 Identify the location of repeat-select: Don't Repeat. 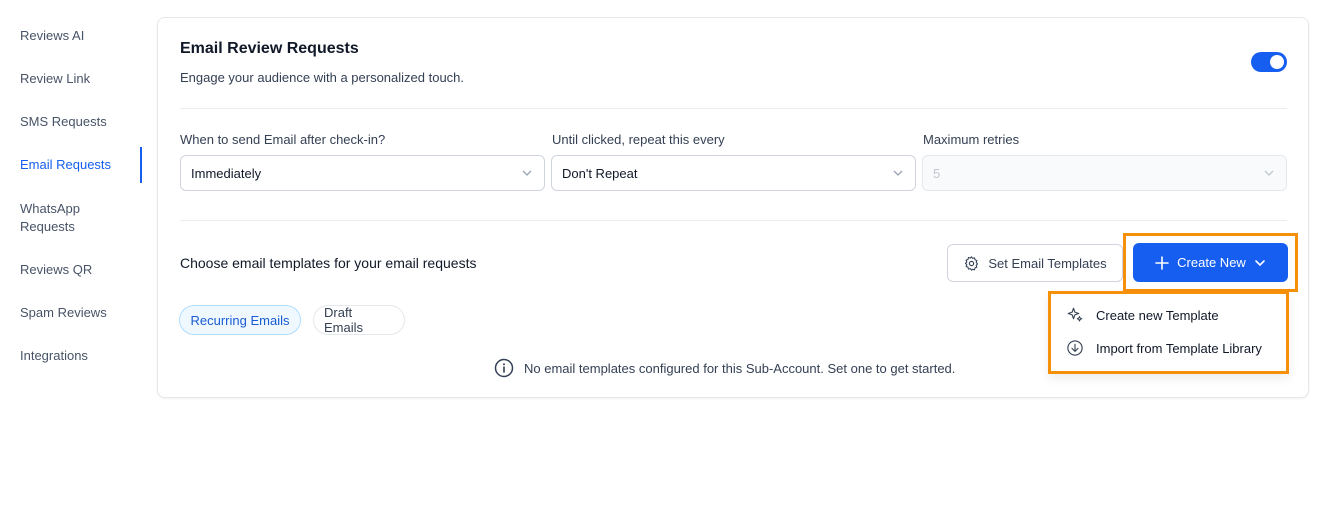
(733, 173).